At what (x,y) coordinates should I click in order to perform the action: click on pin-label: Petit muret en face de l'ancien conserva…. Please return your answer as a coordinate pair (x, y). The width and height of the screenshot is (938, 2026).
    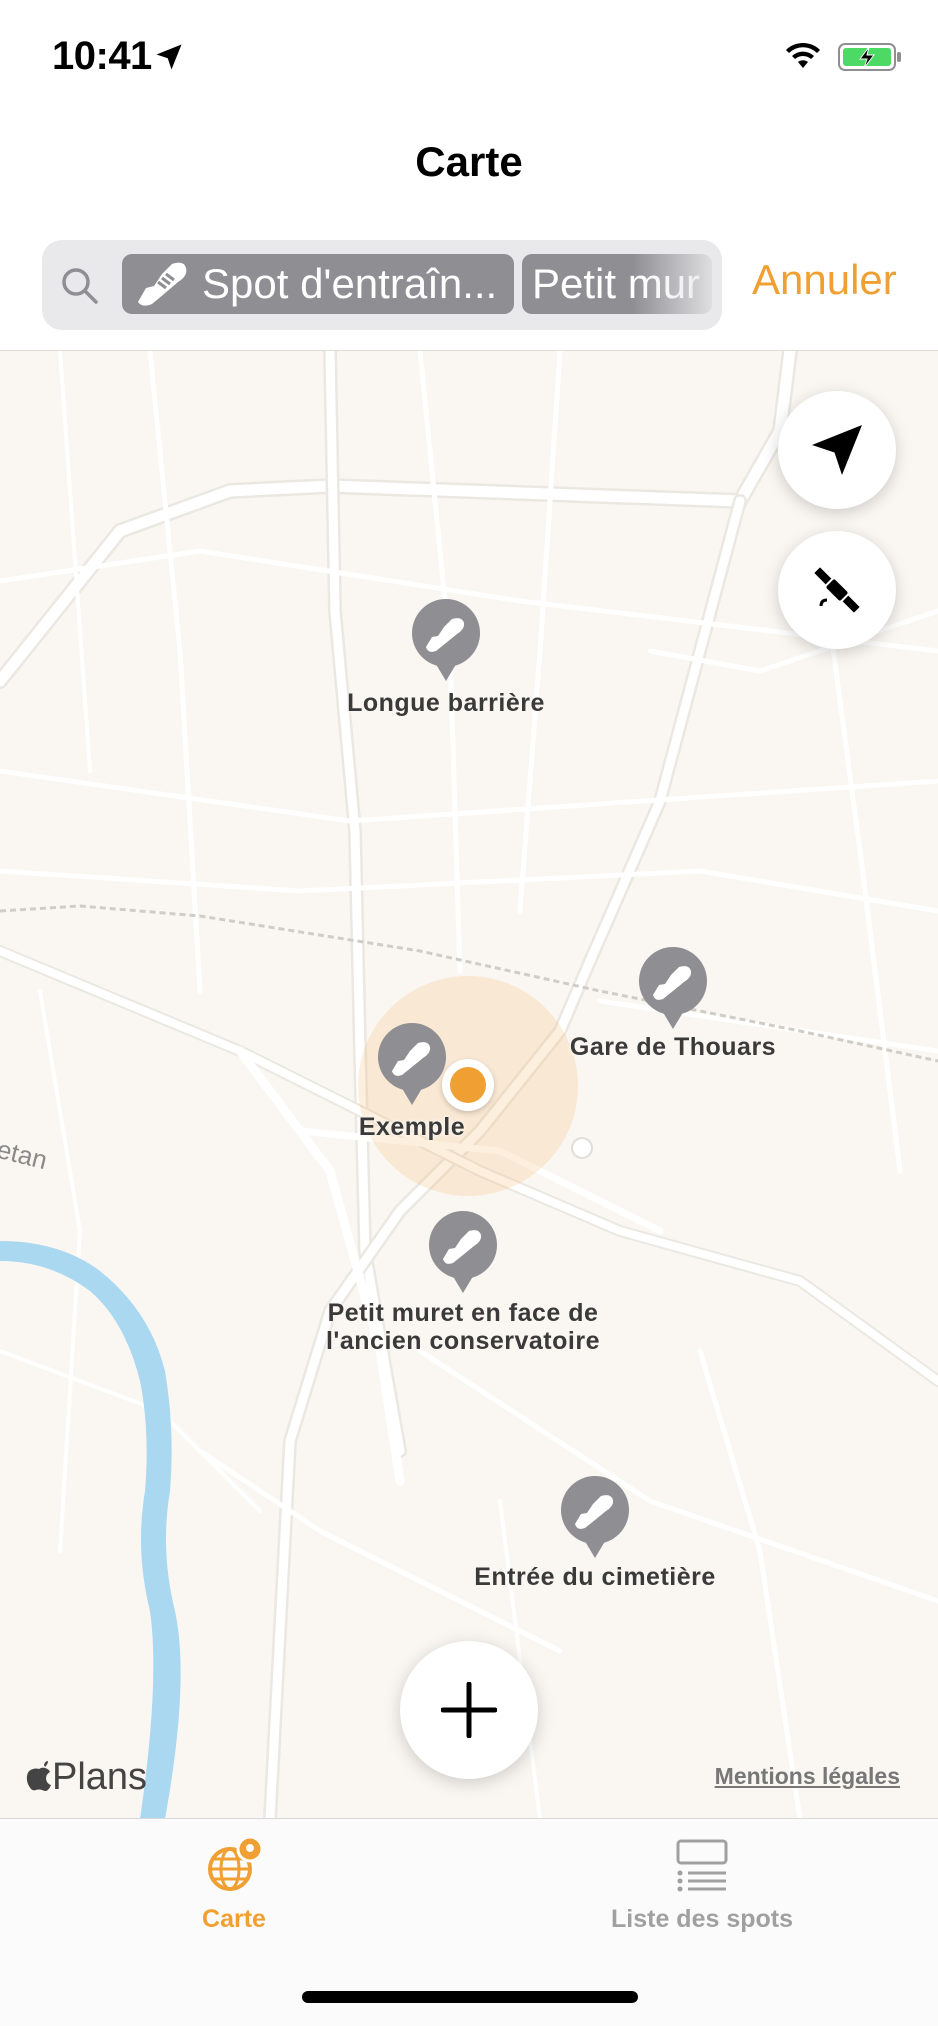
    Looking at the image, I should click on (463, 1327).